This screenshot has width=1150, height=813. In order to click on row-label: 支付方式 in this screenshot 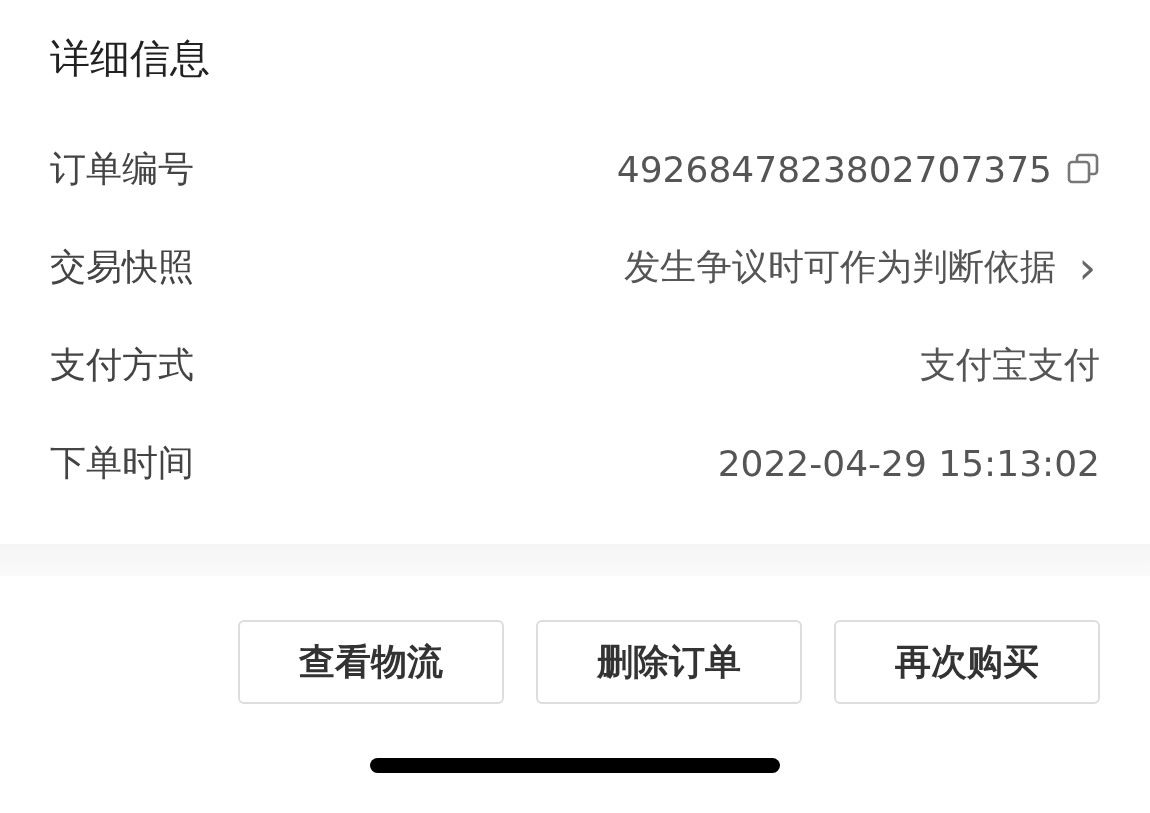, I will do `click(122, 364)`.